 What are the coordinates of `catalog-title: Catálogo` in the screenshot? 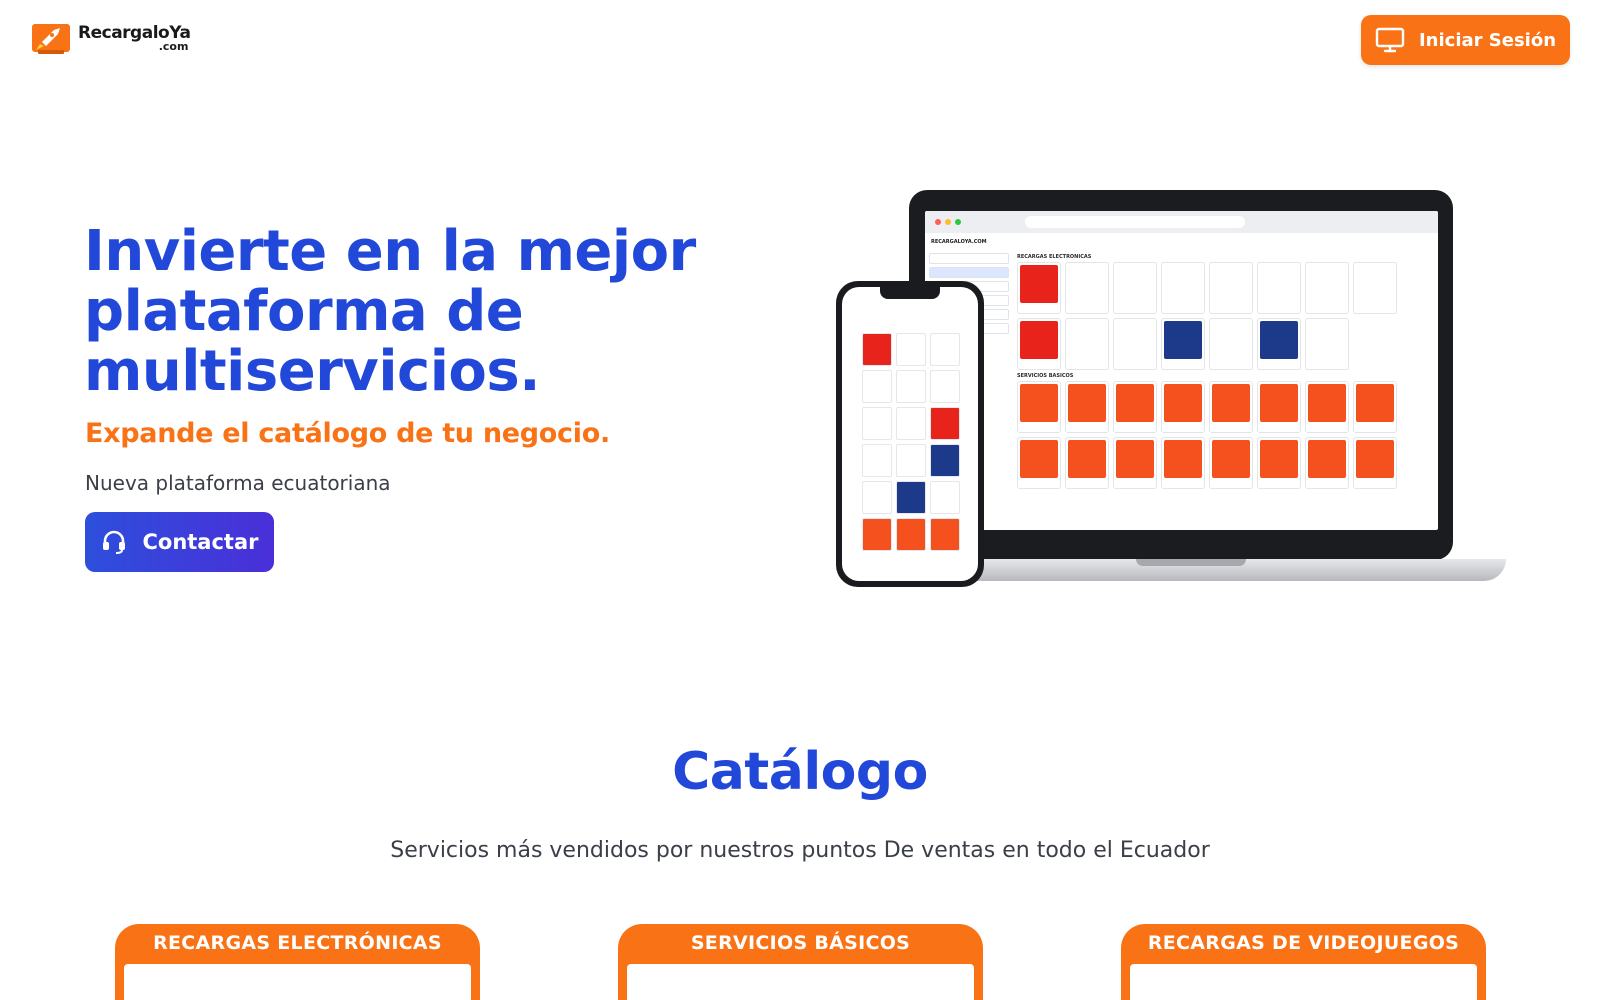 It's located at (800, 772).